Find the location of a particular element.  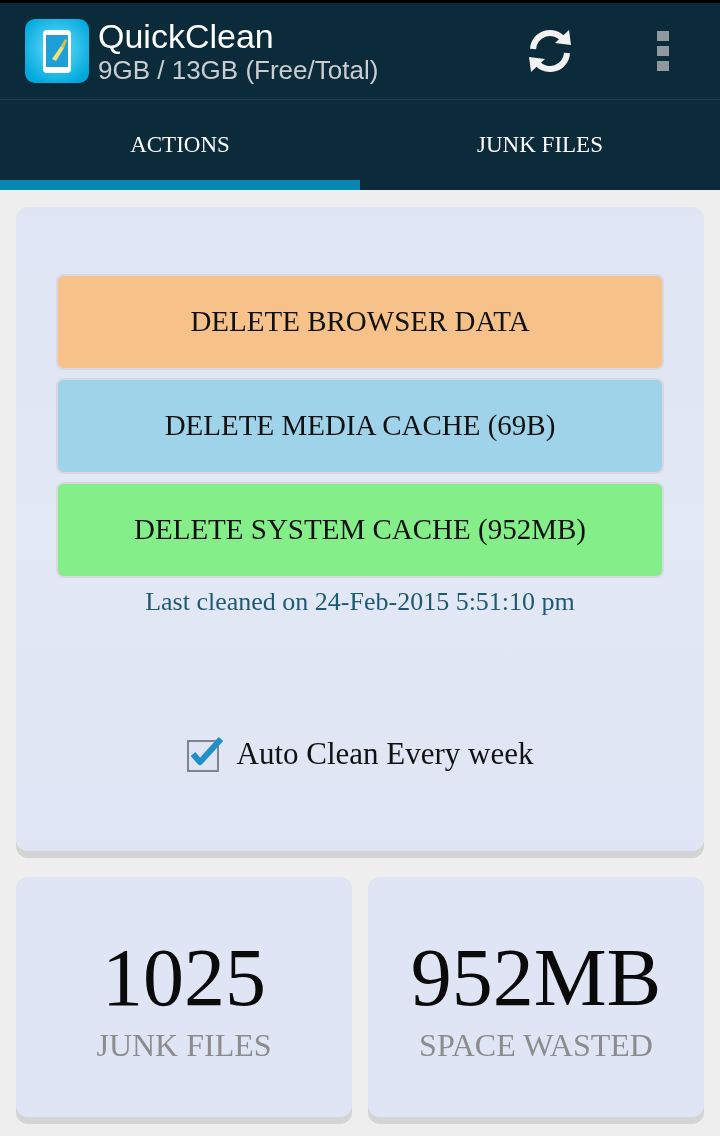

stat-label: SPACE WASTED is located at coordinates (536, 1045).